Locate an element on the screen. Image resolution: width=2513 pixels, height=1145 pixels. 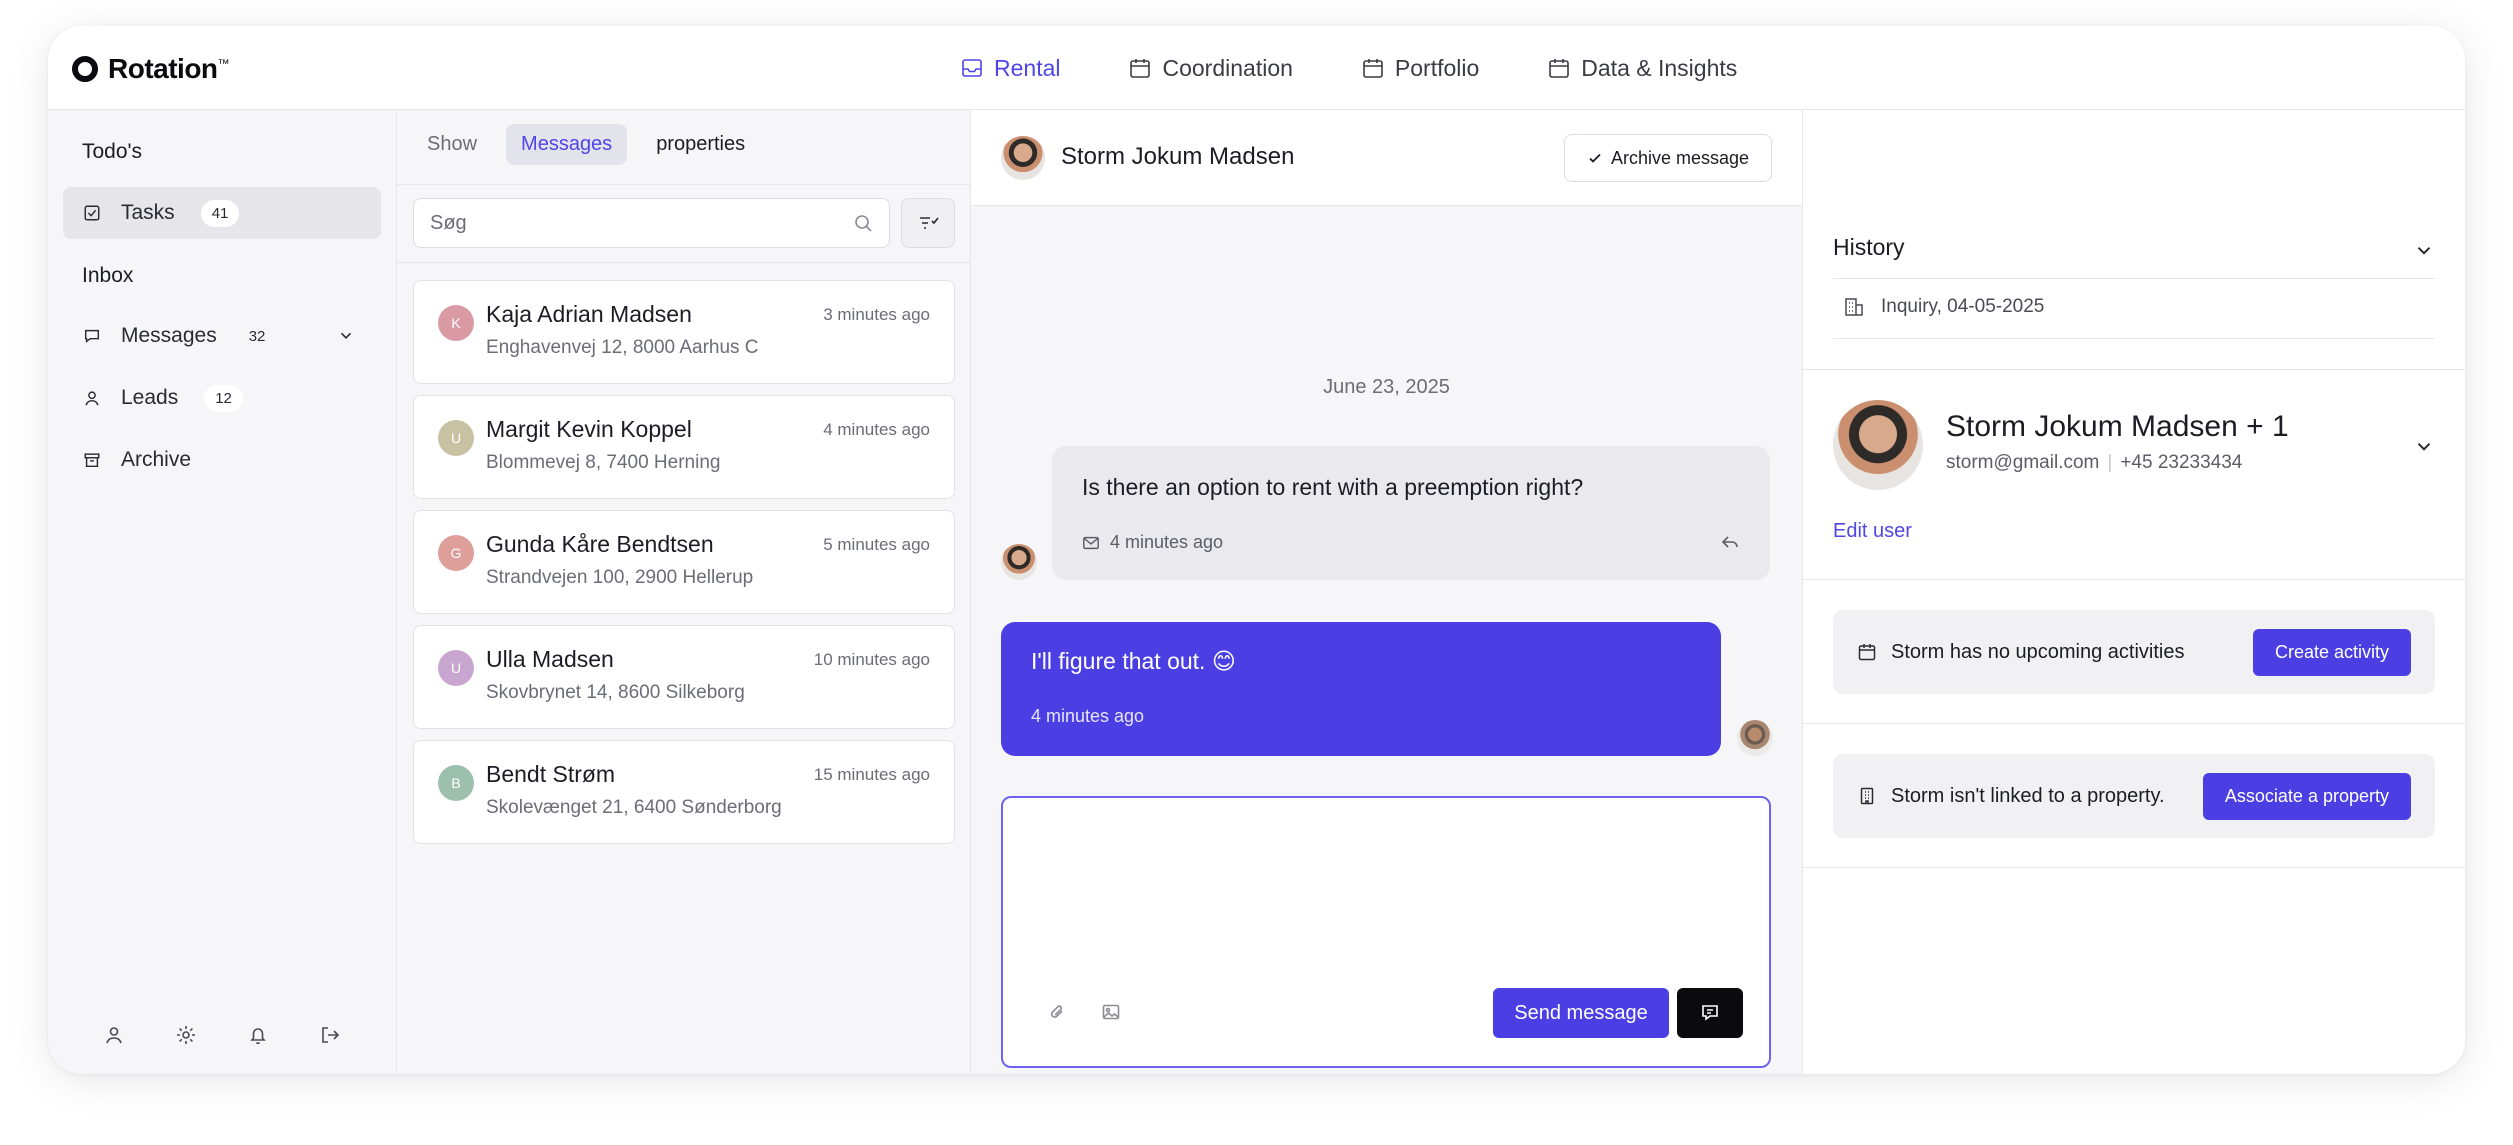
message-composer: Send message is located at coordinates (1386, 932).